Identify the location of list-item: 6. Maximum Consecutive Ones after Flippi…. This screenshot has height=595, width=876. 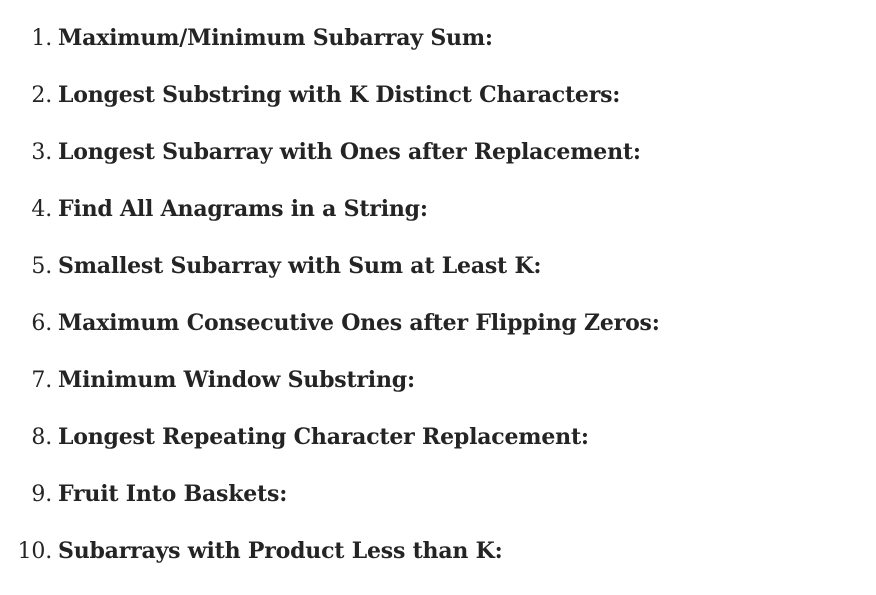
(438, 338).